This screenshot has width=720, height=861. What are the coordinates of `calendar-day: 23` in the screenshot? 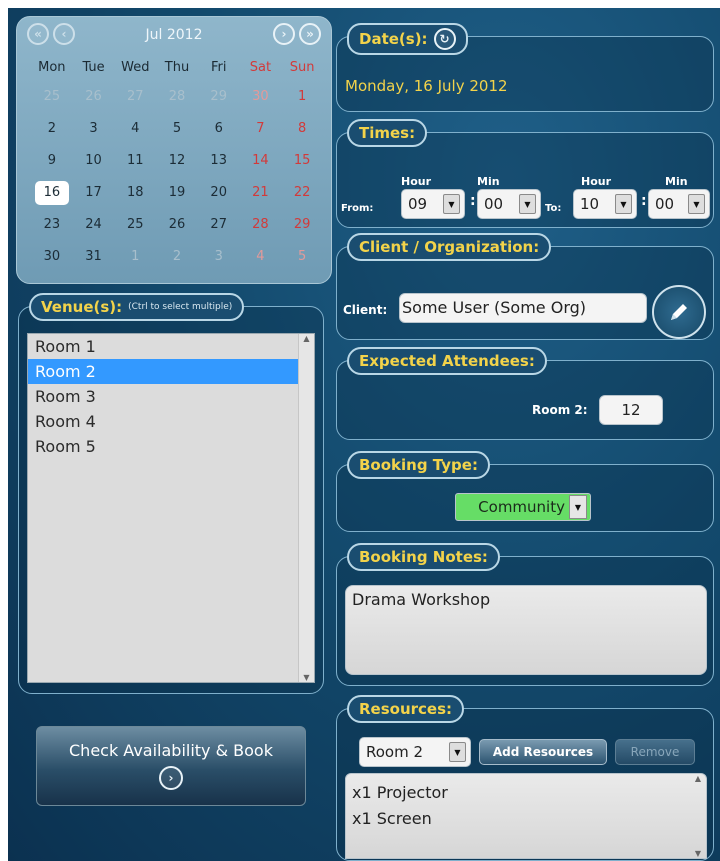 It's located at (52, 225).